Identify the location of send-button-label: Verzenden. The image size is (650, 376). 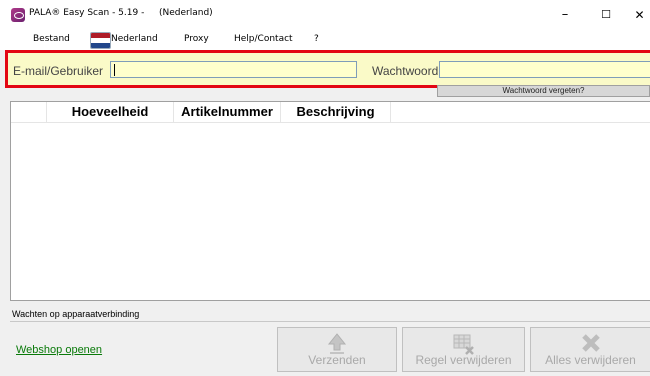
(337, 360).